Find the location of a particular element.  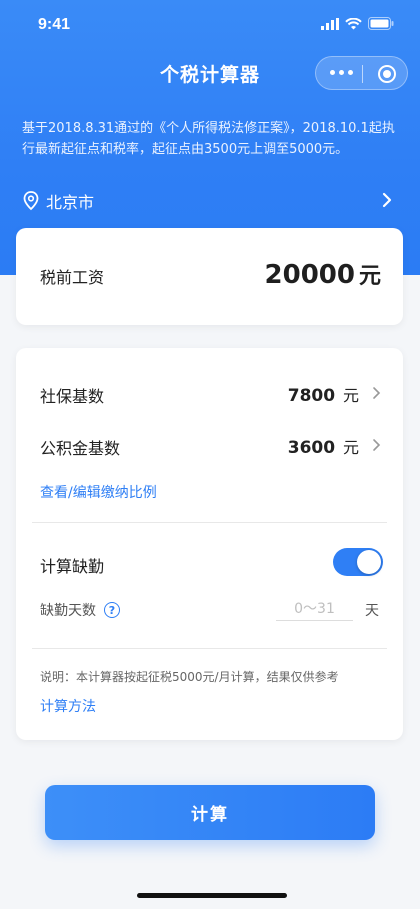

edit-ratio-link: 查看/编辑缴纳比例 is located at coordinates (98, 492).